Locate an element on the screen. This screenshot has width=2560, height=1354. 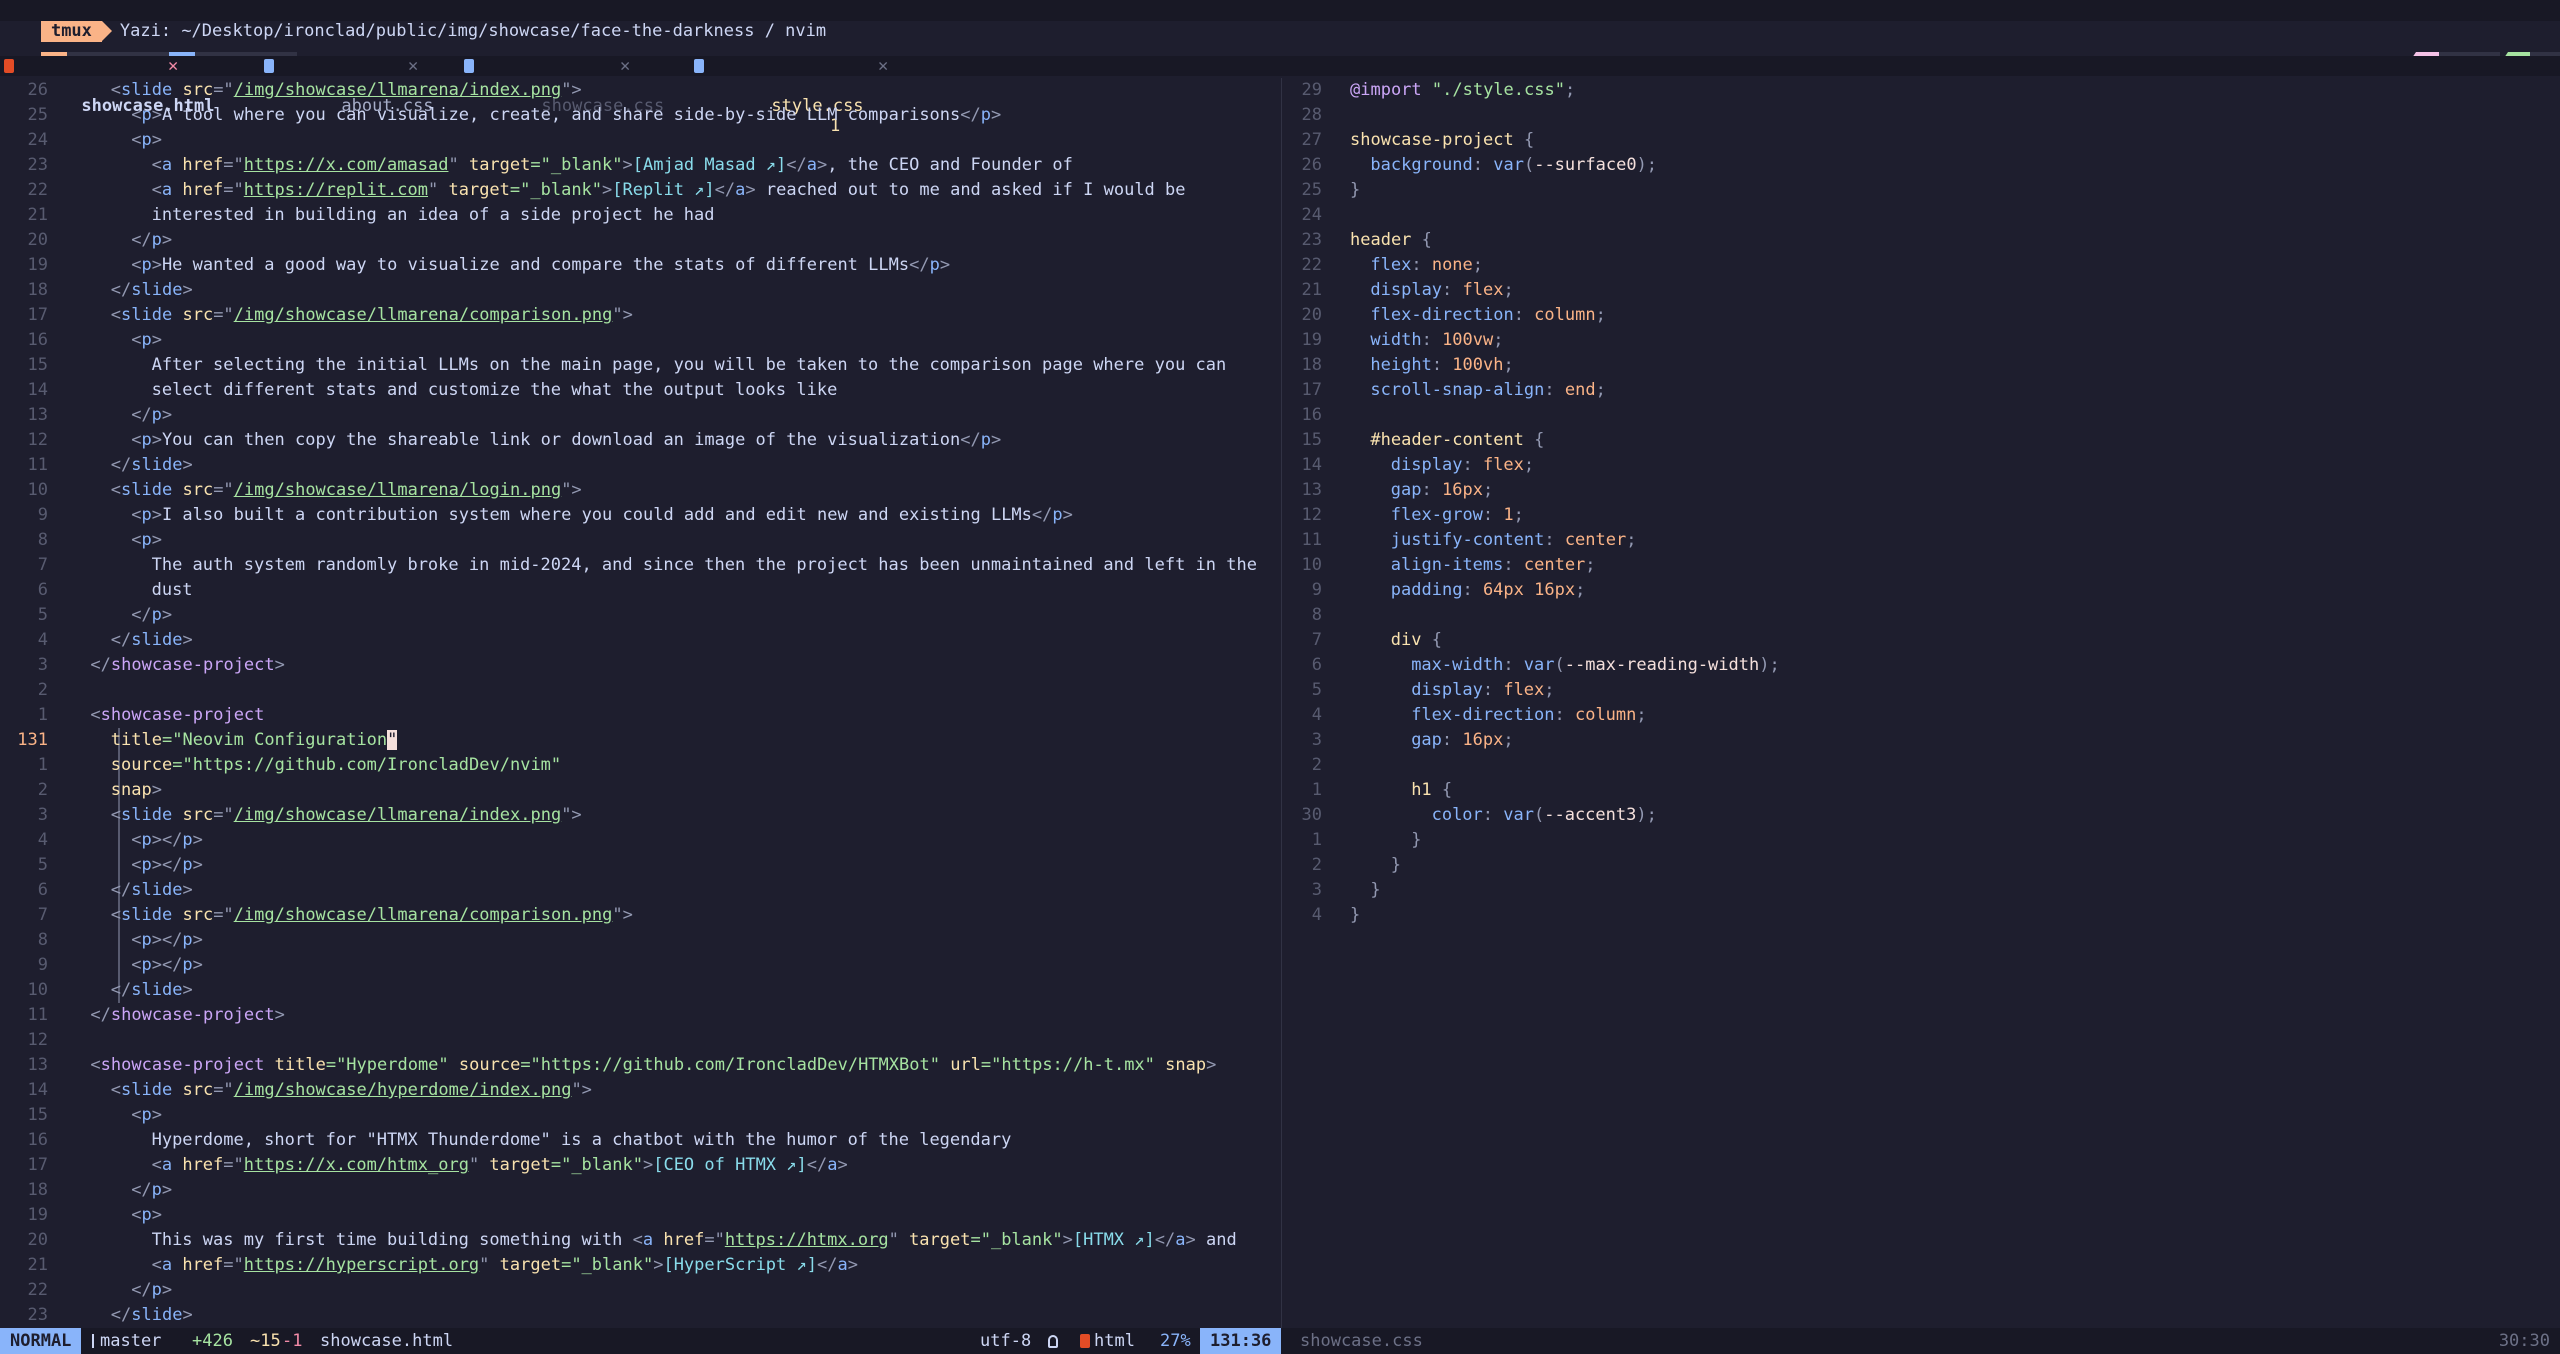
code-line: 4} is located at coordinates (1923, 915).